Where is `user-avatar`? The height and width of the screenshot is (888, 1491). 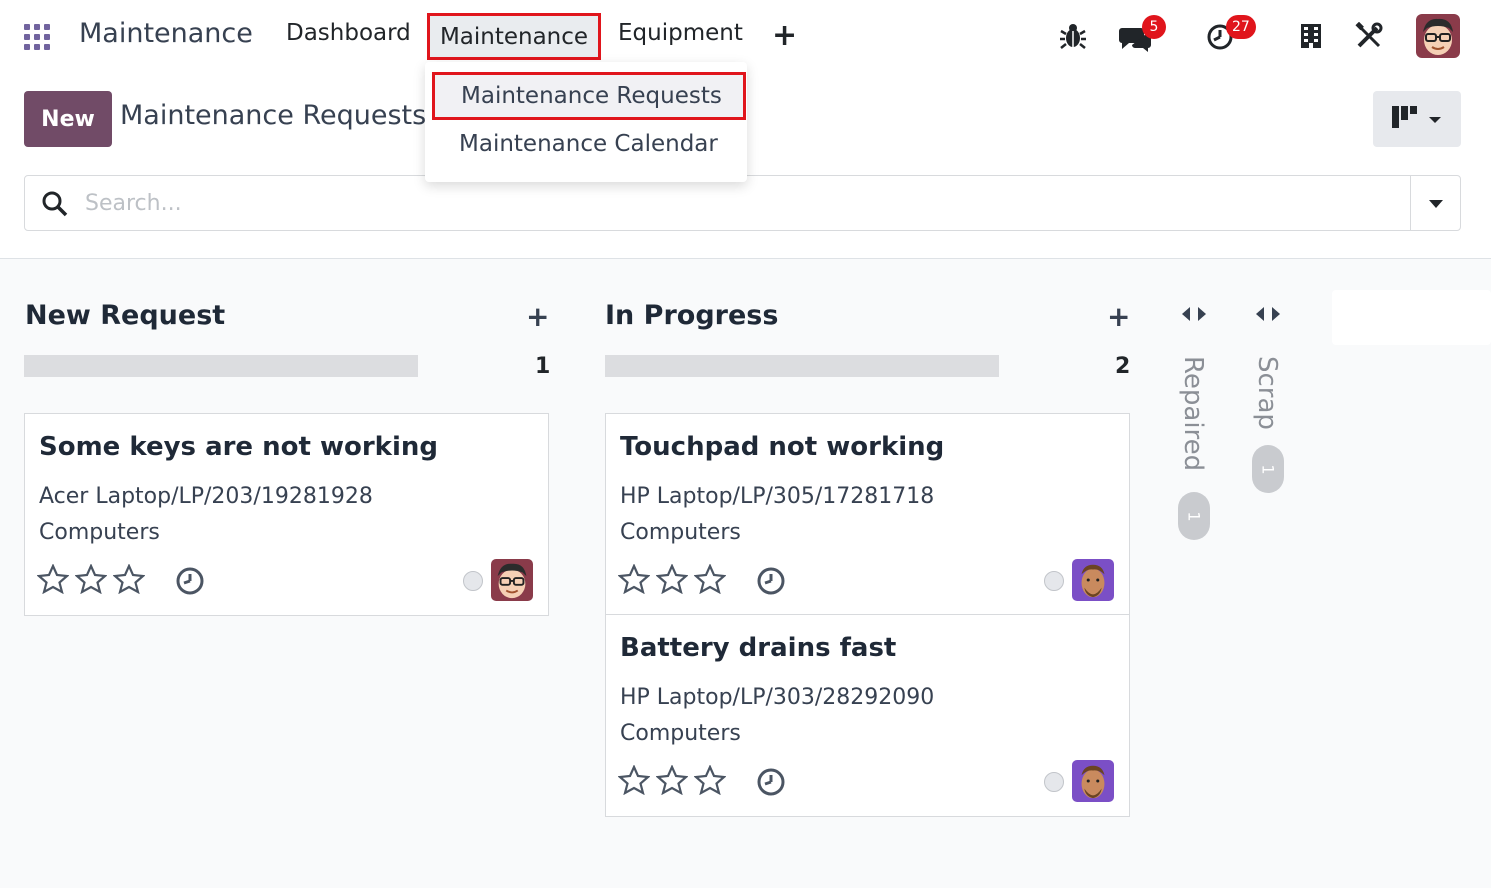
user-avatar is located at coordinates (1438, 36).